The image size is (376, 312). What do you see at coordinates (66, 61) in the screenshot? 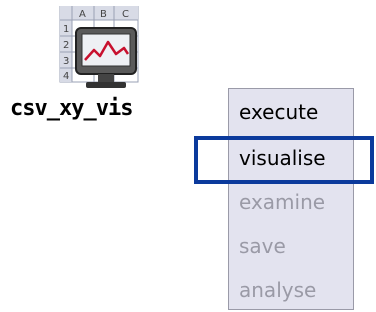
I see `row-header-3: 3` at bounding box center [66, 61].